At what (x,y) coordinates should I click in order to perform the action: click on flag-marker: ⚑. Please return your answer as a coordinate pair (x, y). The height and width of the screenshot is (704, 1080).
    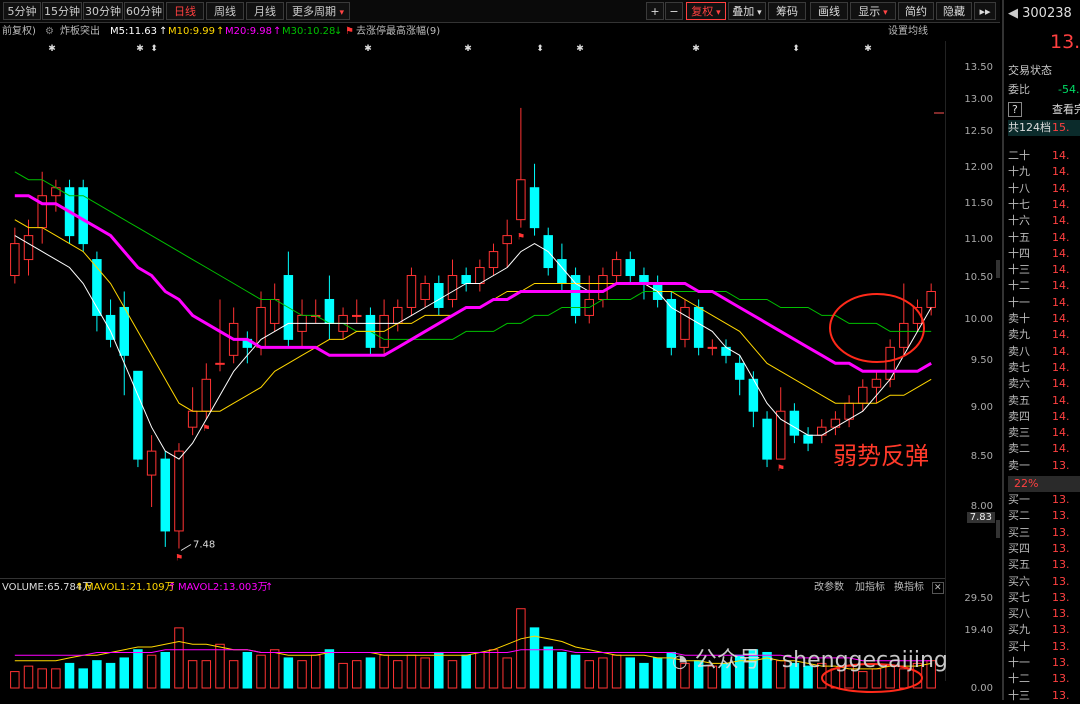
    Looking at the image, I should click on (179, 559).